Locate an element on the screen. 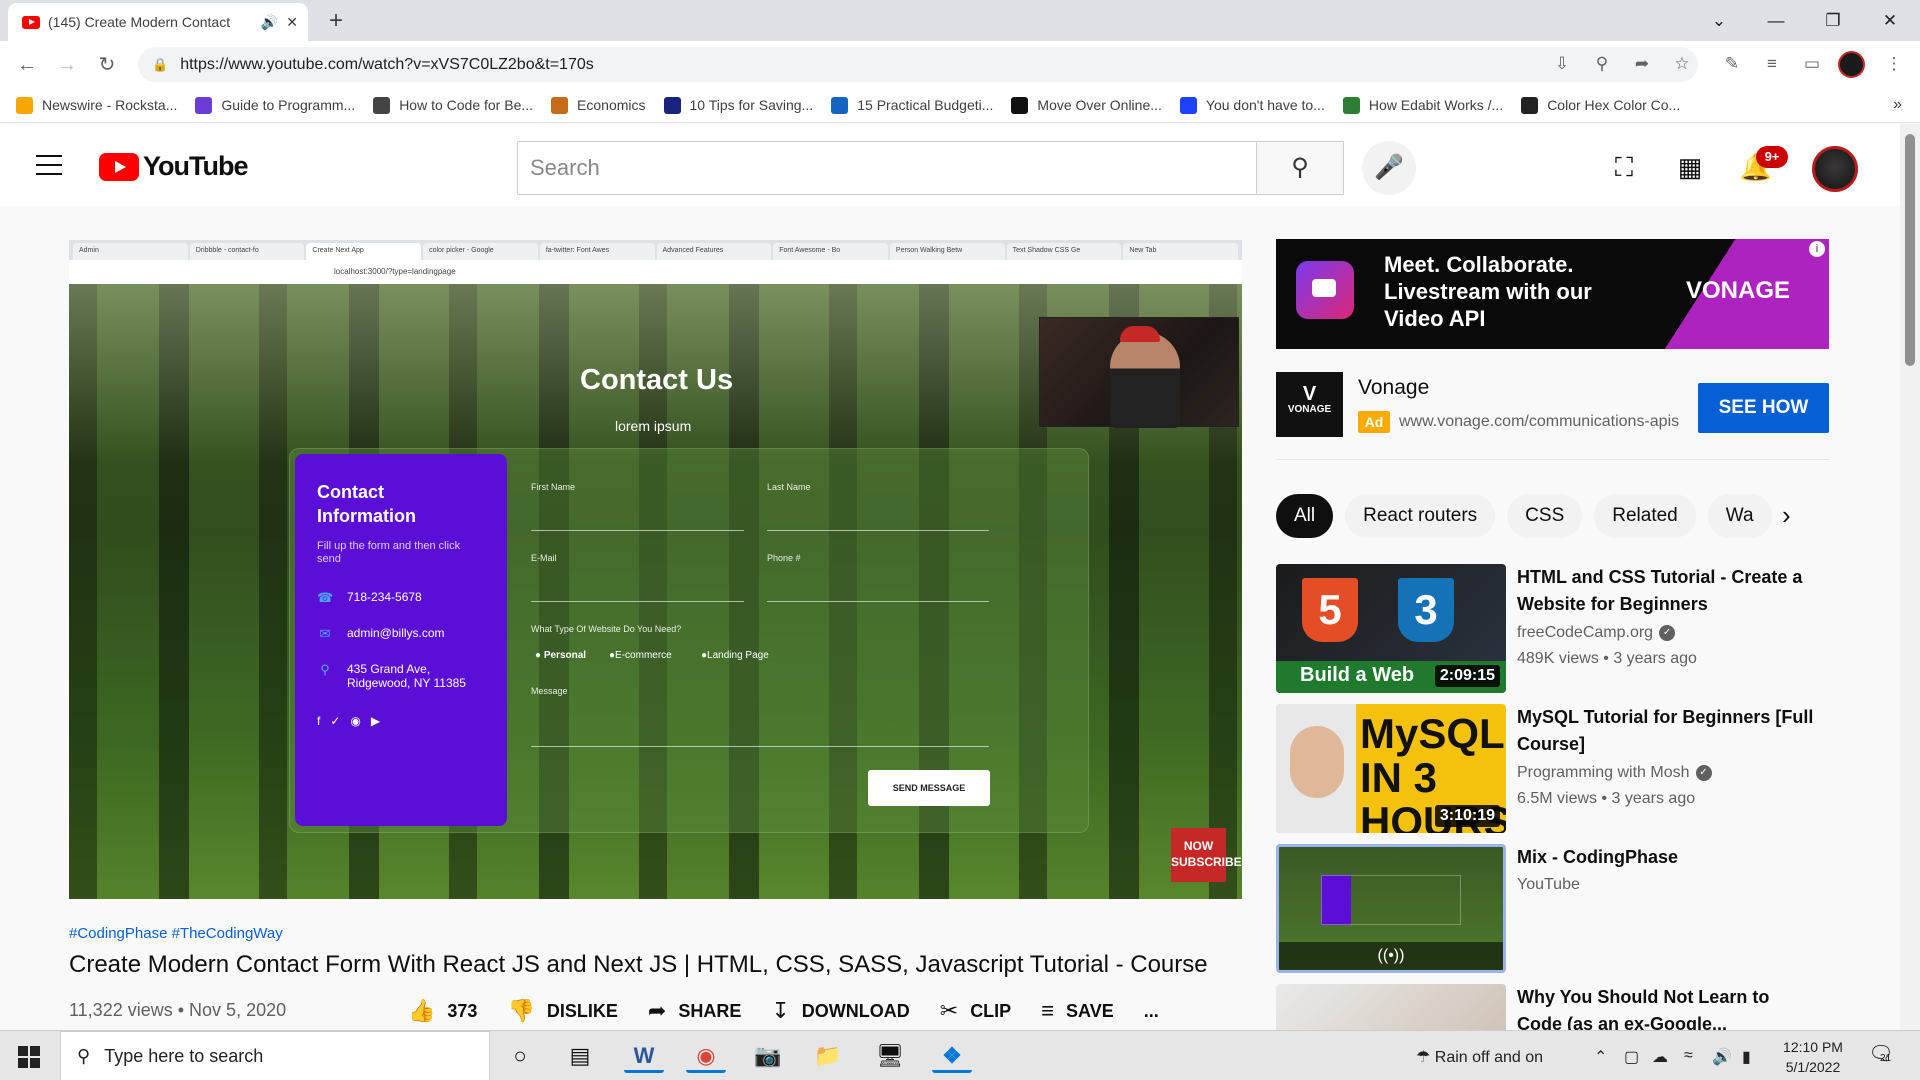  ad-info-icon: i is located at coordinates (1817, 249).